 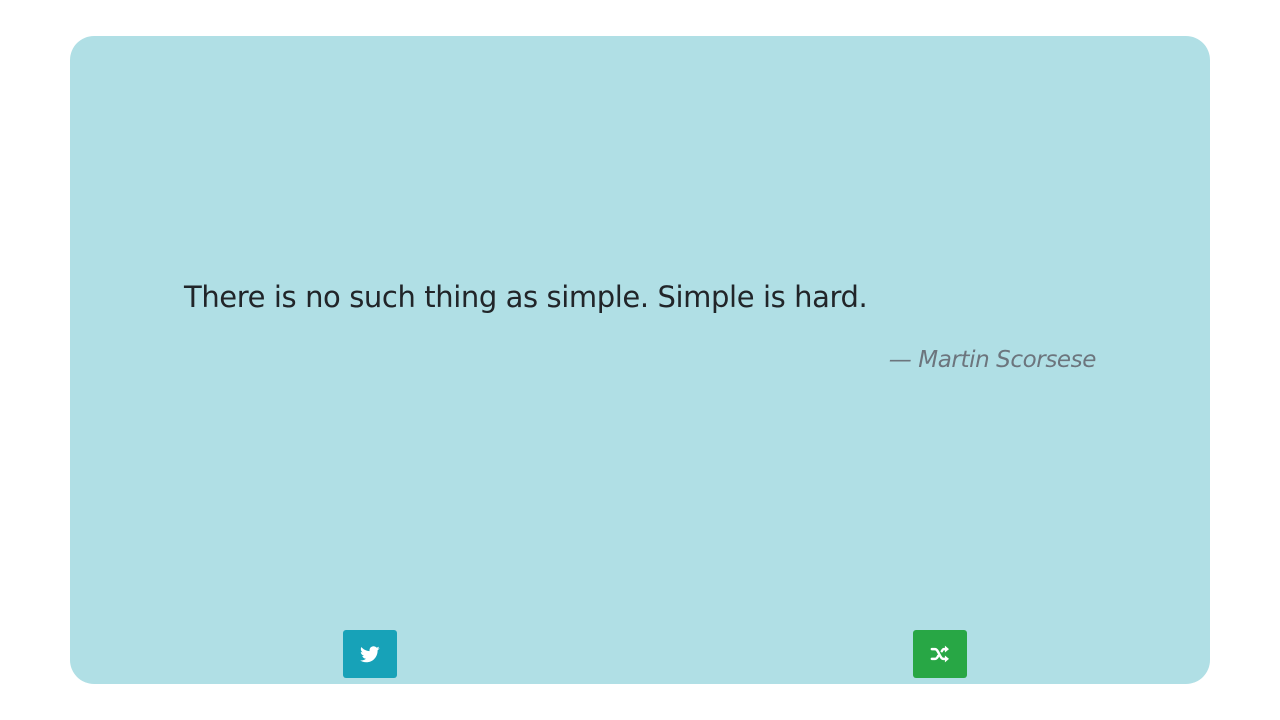 I want to click on shuffle-icon, so click(x=940, y=654).